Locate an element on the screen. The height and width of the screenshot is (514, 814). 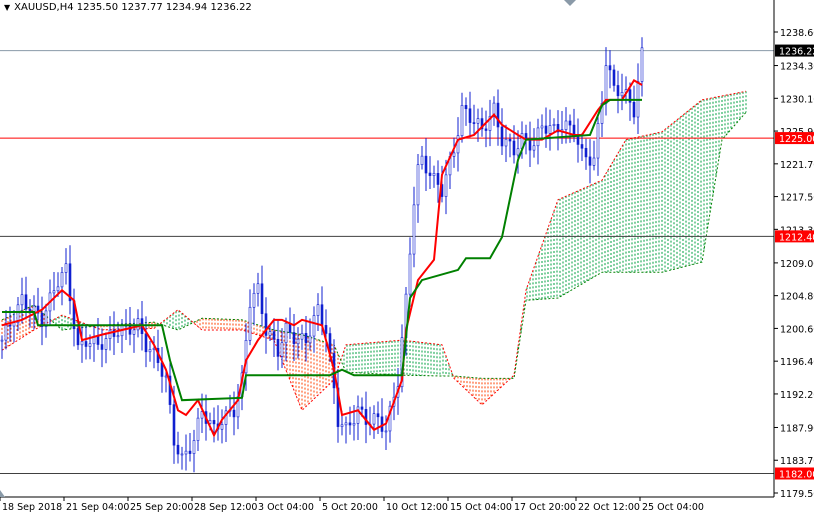
price-tag-label: 1236.22 is located at coordinates (796, 52).